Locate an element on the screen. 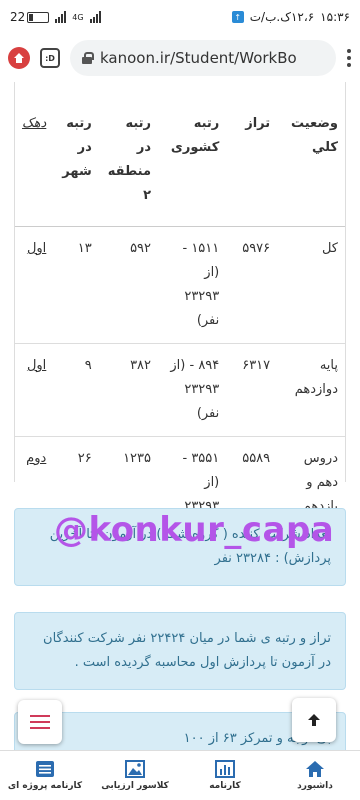 This screenshot has width=360, height=800. cell-status: پایه دوازدهم is located at coordinates (312, 390).